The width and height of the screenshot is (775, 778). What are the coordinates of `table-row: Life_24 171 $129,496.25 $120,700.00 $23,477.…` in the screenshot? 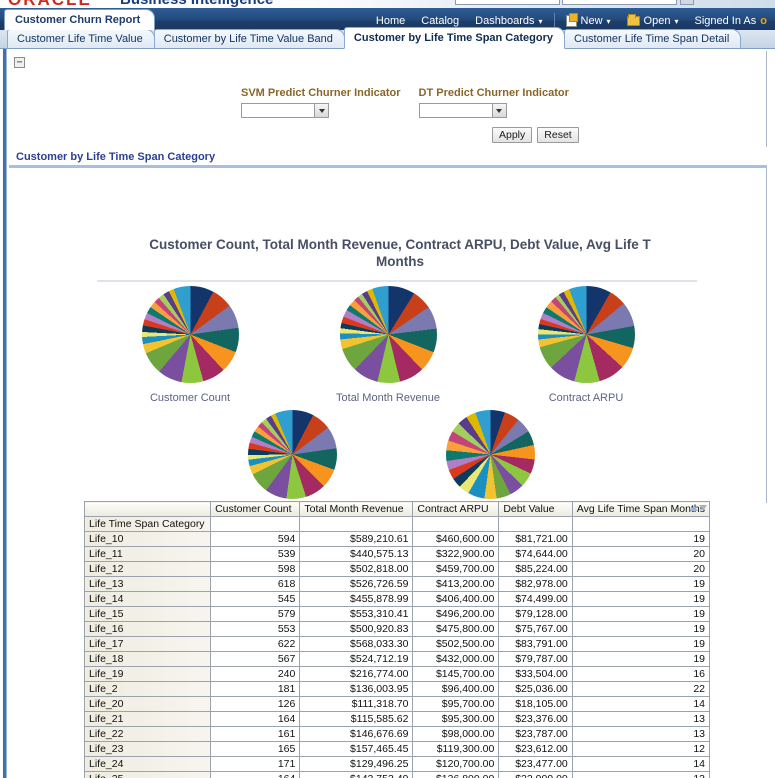 It's located at (397, 764).